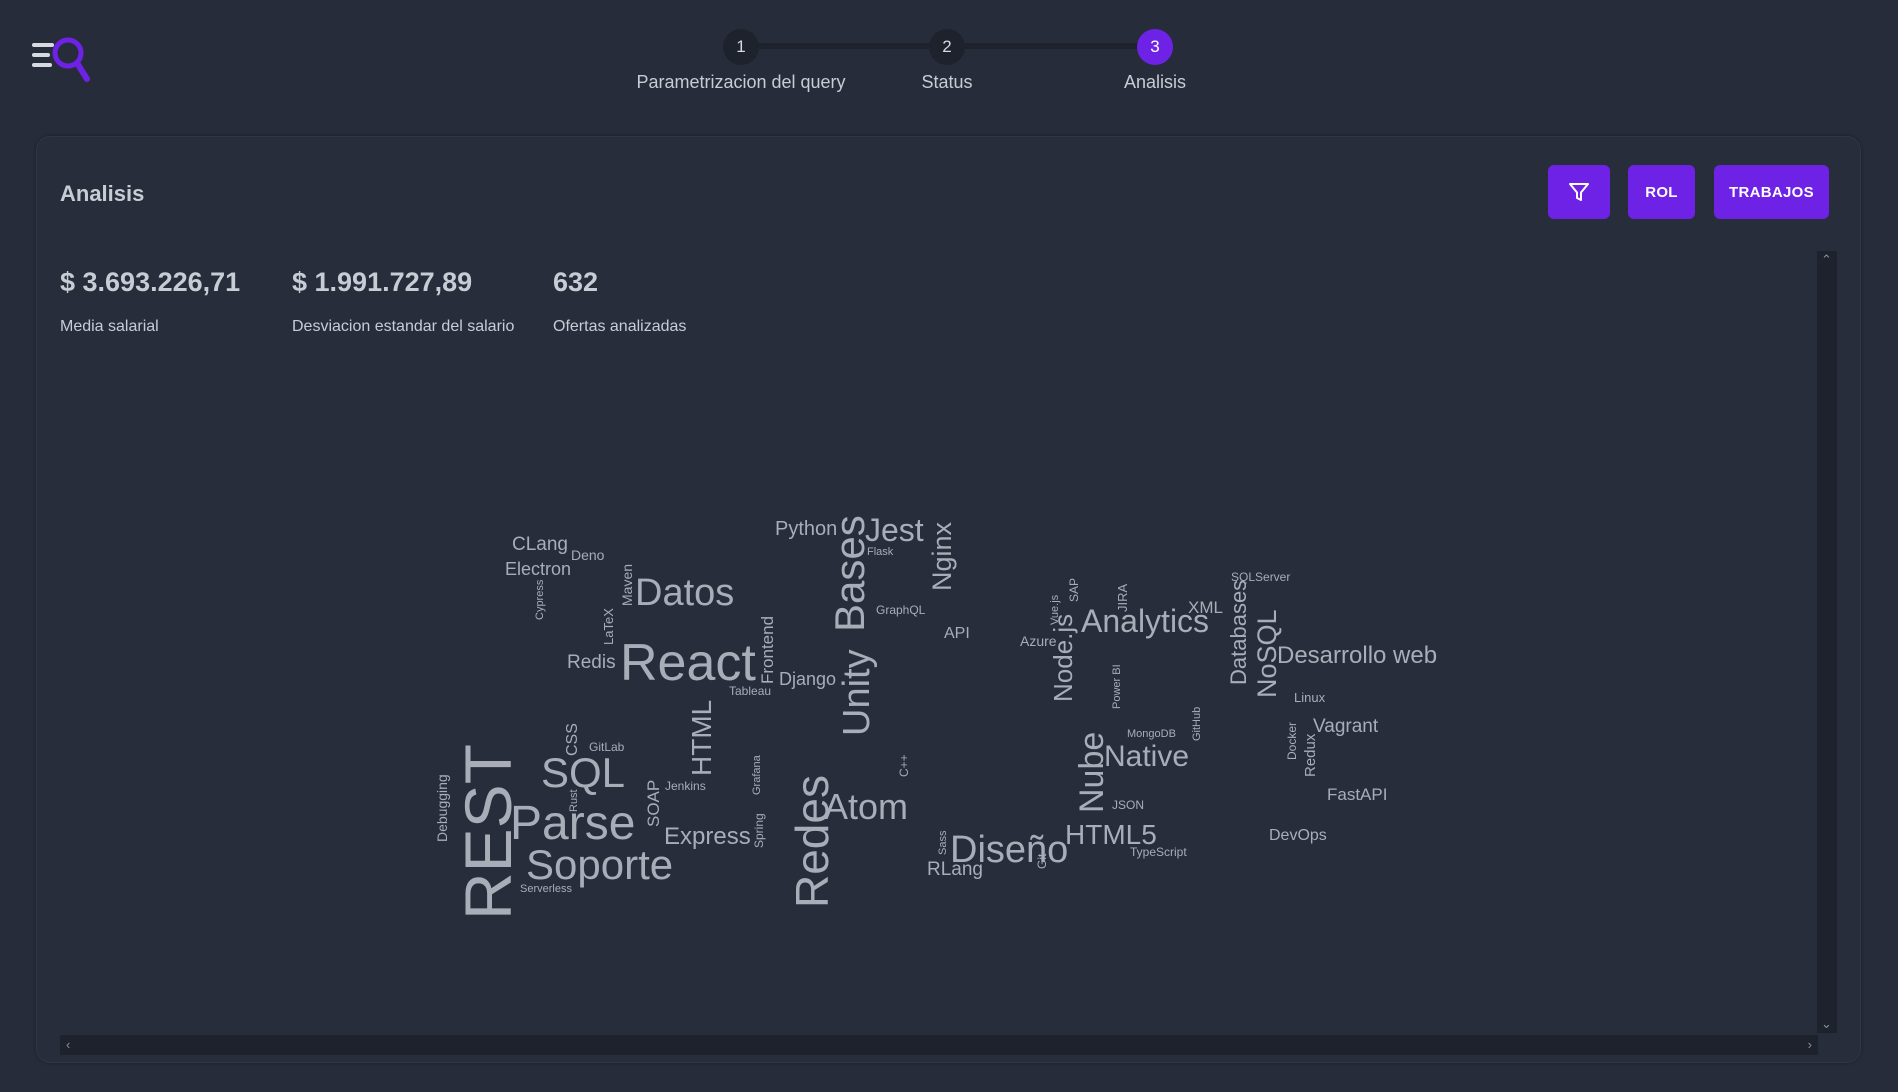  What do you see at coordinates (382, 282) in the screenshot?
I see `stat-value: $ 1.991.727,89` at bounding box center [382, 282].